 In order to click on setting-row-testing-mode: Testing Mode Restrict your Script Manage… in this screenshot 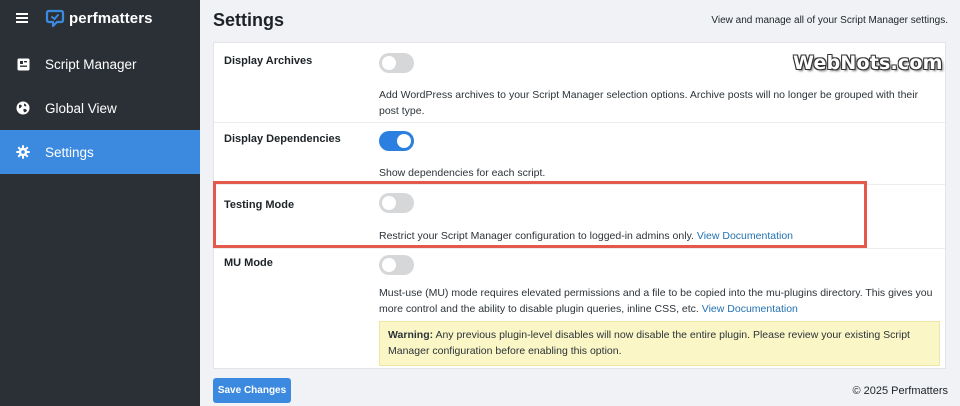, I will do `click(579, 217)`.